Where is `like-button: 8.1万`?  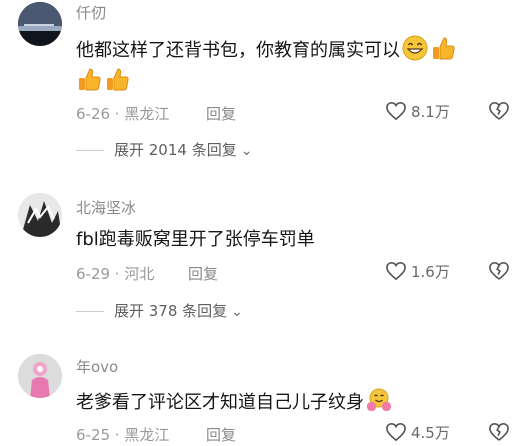 like-button: 8.1万 is located at coordinates (417, 111).